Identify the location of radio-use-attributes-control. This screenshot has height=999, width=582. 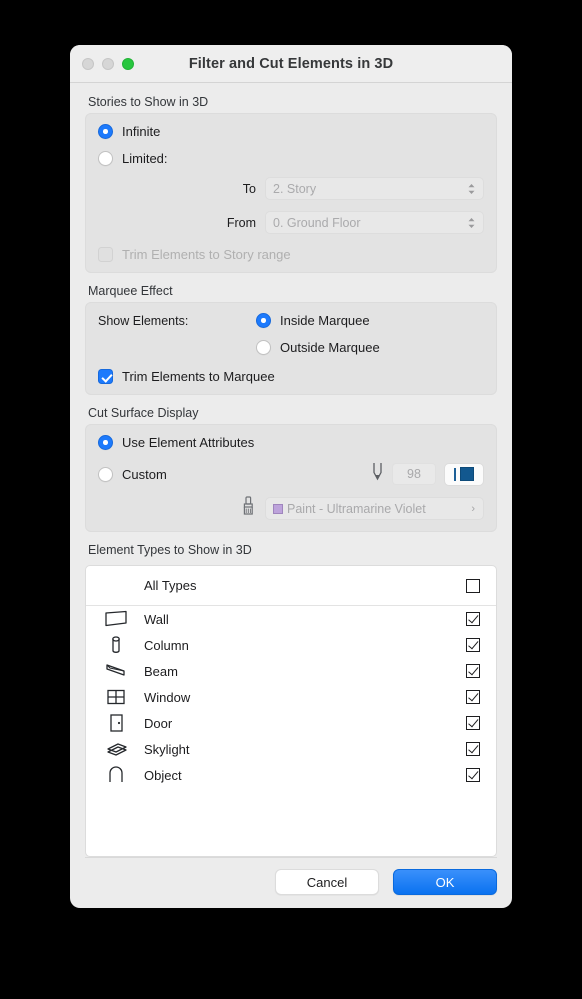
(105, 442).